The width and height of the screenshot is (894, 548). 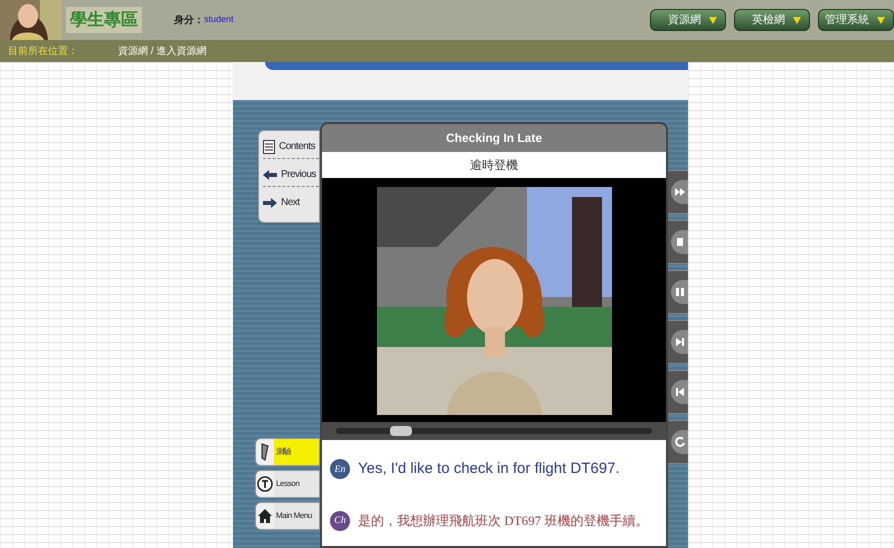 I want to click on mode-button: Lesson, so click(x=287, y=484).